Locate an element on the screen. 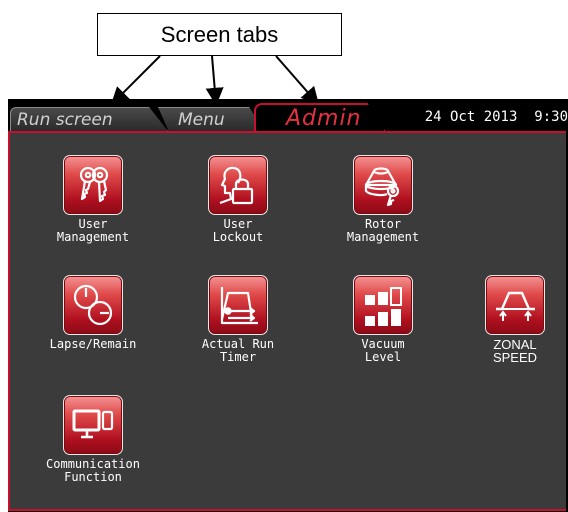 The height and width of the screenshot is (512, 568). zonal-speed-button: ZONAL SPEED is located at coordinates (509, 319).